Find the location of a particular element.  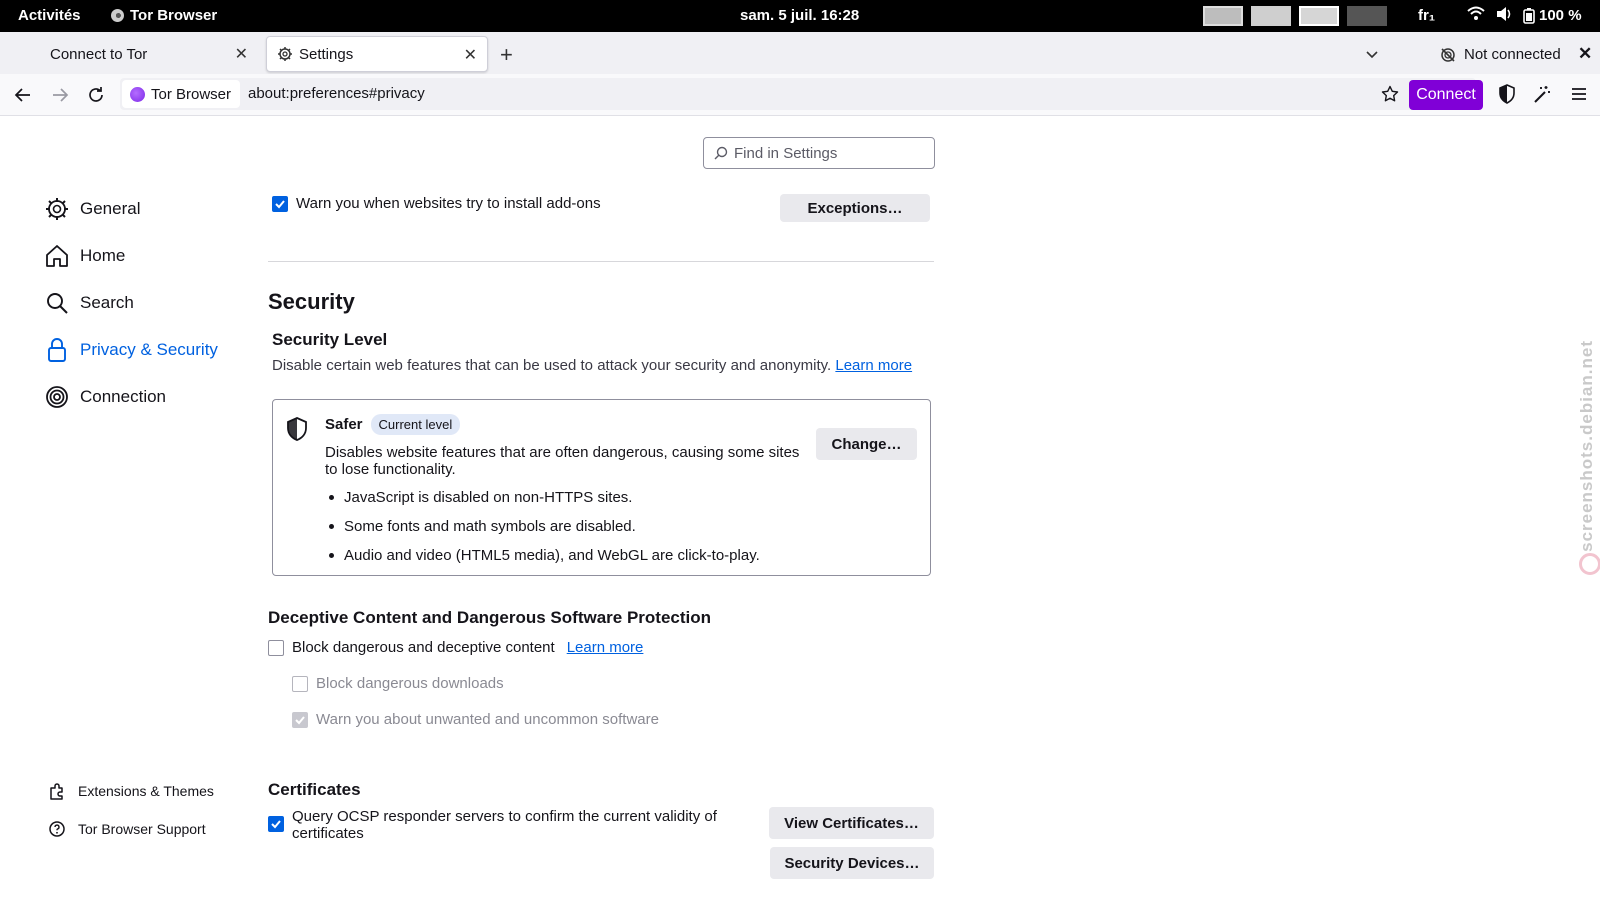

tab-label: Settings is located at coordinates (326, 54).